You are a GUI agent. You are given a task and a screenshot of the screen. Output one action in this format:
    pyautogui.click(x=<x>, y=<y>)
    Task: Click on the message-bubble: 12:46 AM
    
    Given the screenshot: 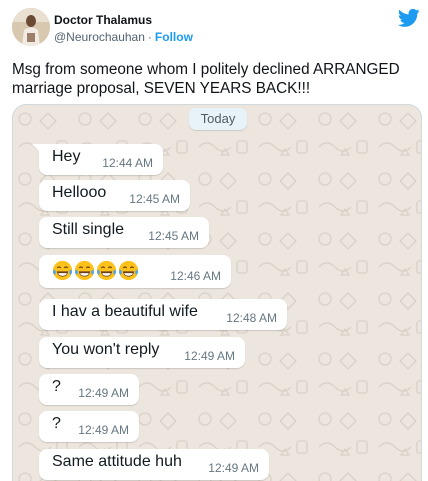 What is the action you would take?
    pyautogui.click(x=135, y=271)
    